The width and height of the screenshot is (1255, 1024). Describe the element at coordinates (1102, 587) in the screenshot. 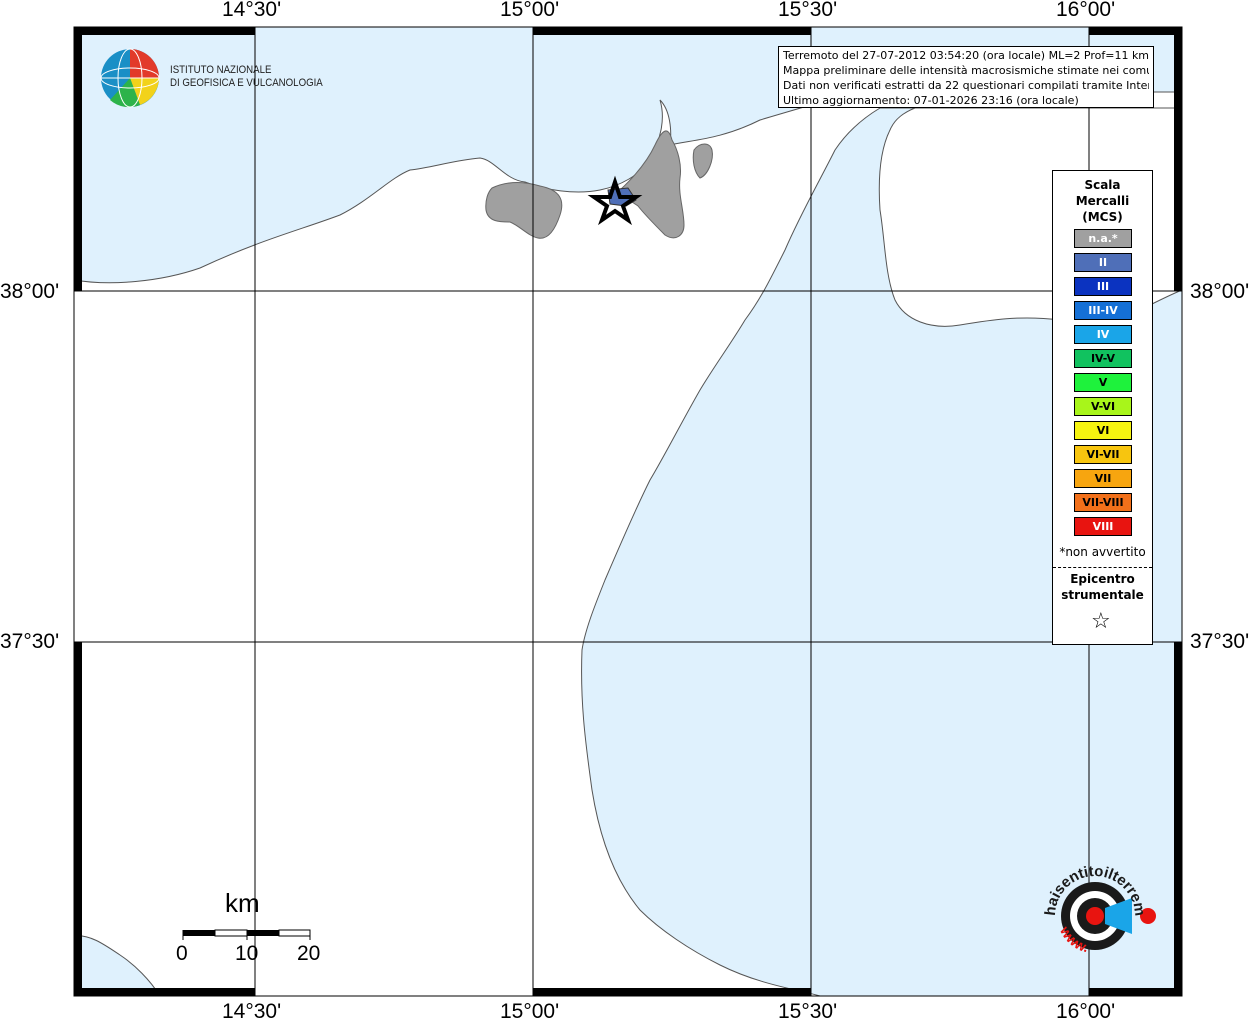

I see `legend-epicentre-label: Epicentro strumentale` at that location.